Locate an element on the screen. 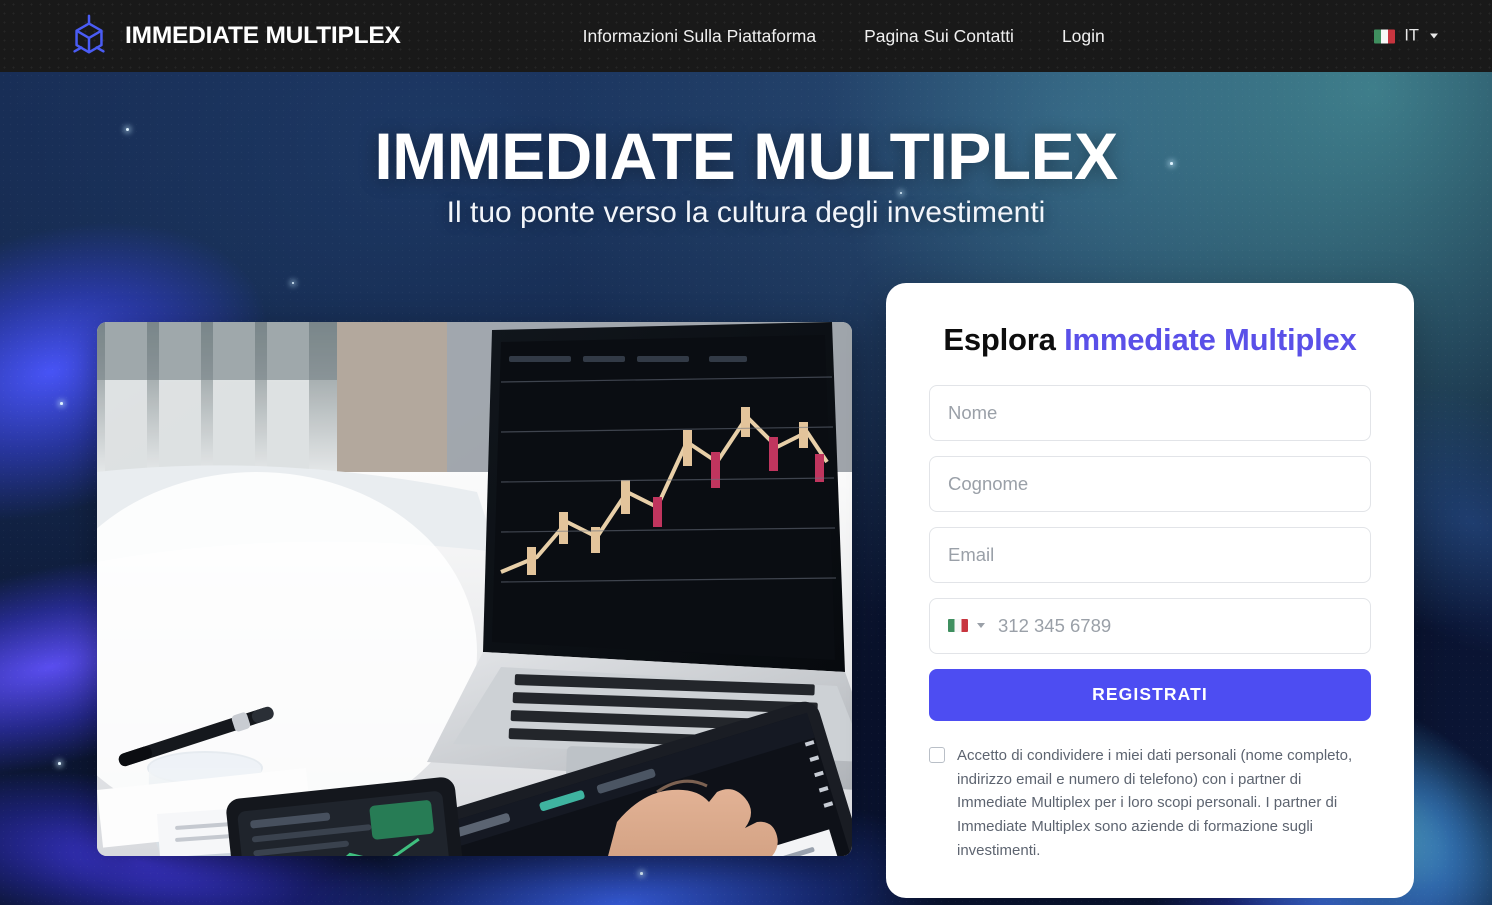  phone-placeholder: 312 345 6789 is located at coordinates (1055, 625).